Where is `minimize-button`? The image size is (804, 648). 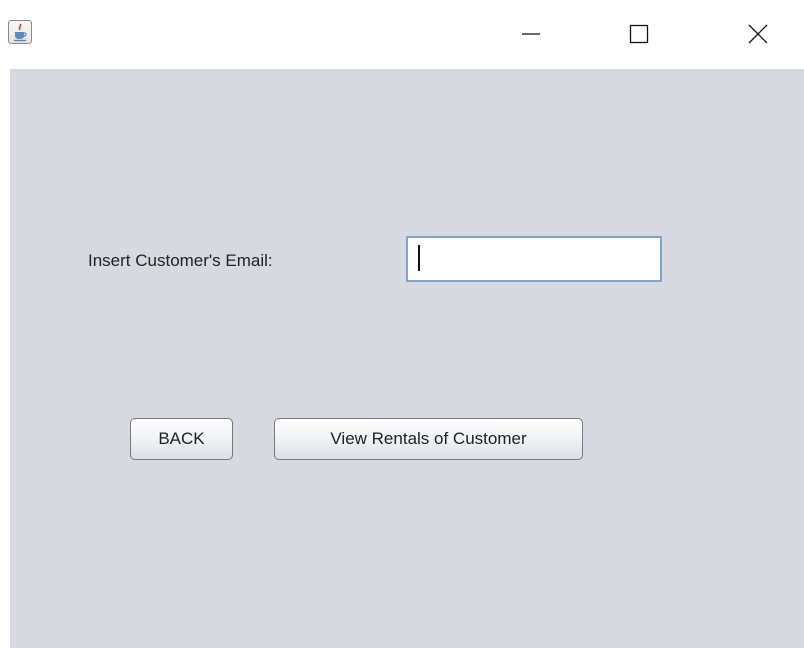 minimize-button is located at coordinates (531, 34).